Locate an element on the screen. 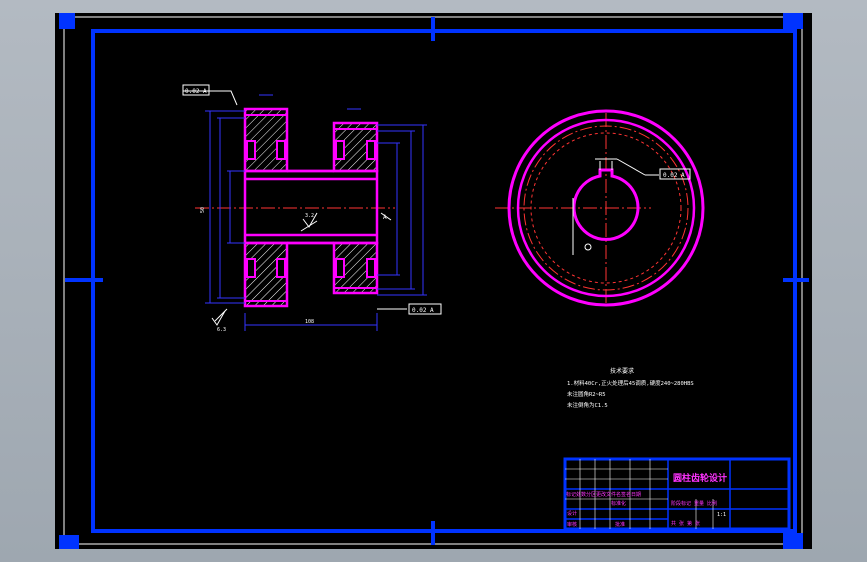  front-view: 0.02 A is located at coordinates (600, 208).